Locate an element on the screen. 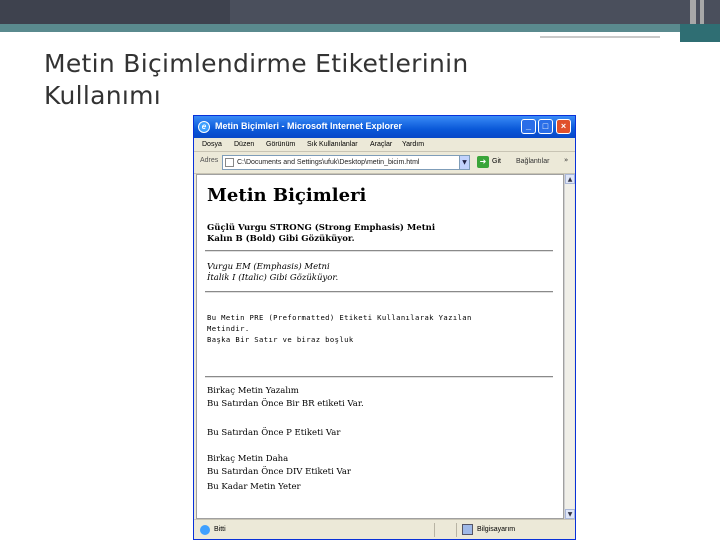 This screenshot has height=540, width=720. minimize-icon: _ is located at coordinates (528, 126).